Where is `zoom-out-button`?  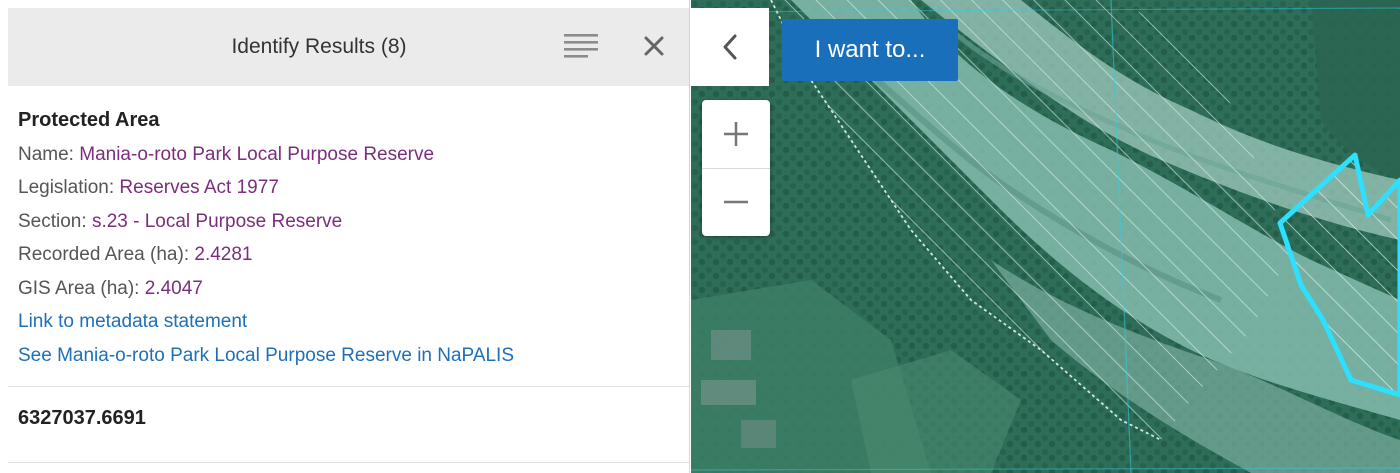 zoom-out-button is located at coordinates (736, 202).